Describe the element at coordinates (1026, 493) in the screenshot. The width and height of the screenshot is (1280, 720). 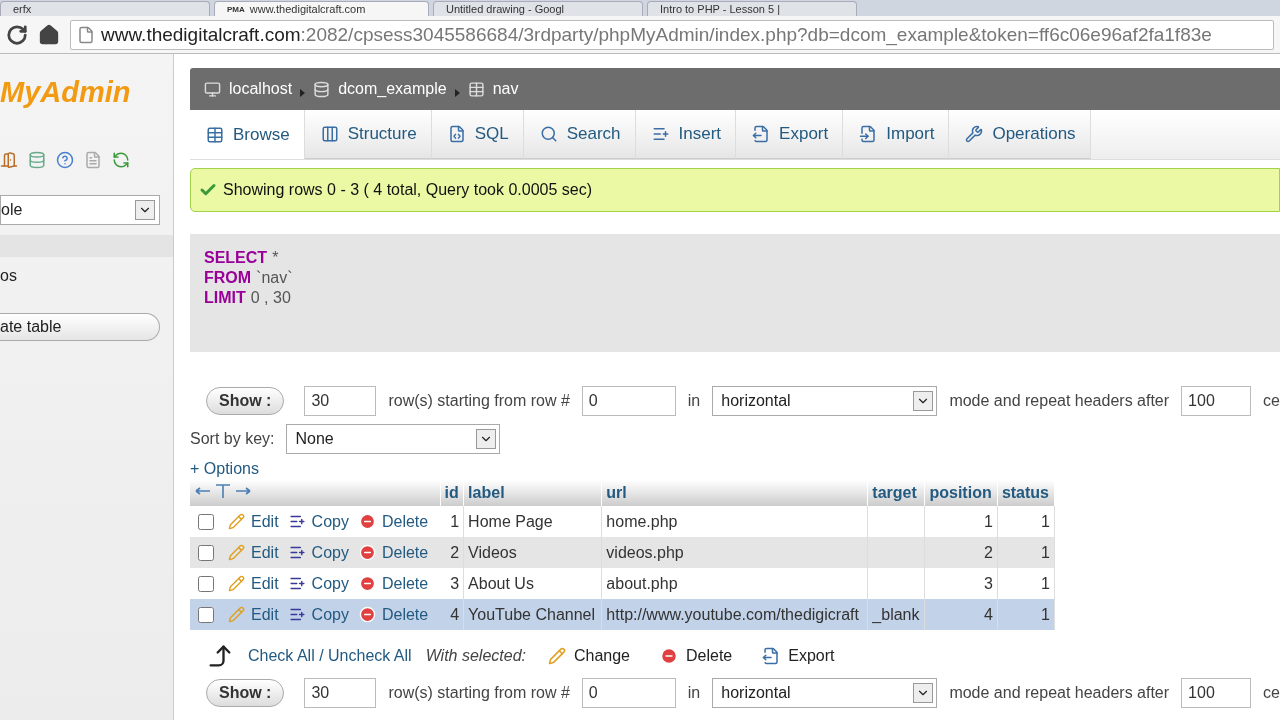
I see `column-header: status` at that location.